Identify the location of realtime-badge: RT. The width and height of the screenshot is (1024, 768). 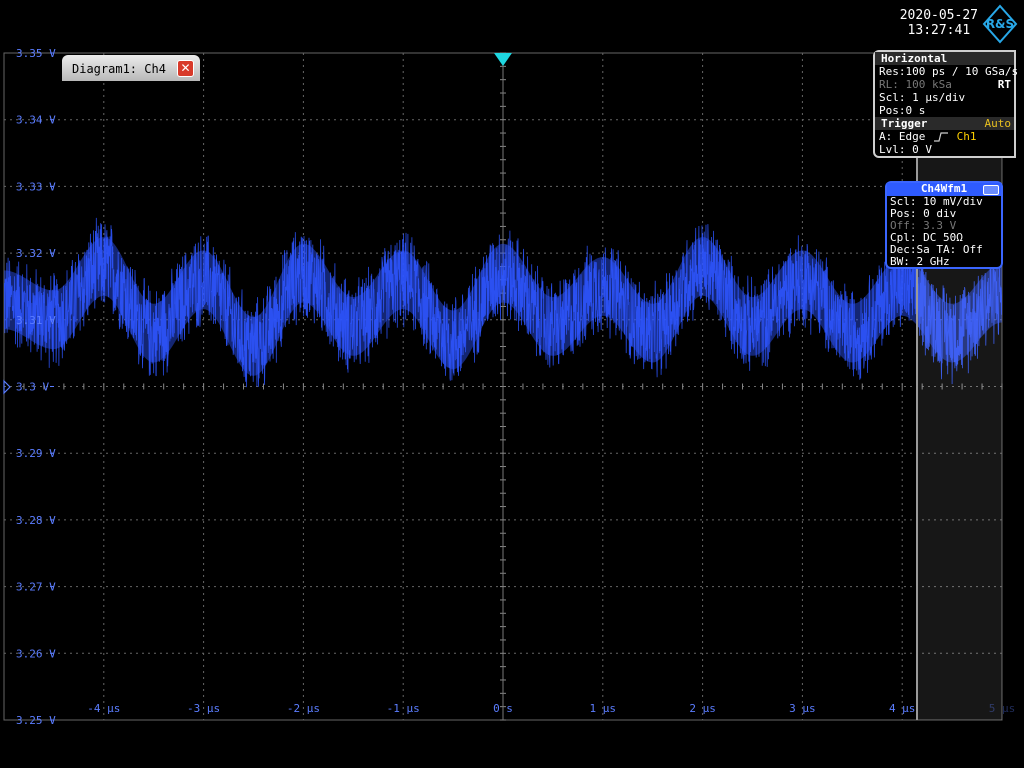
(1004, 84).